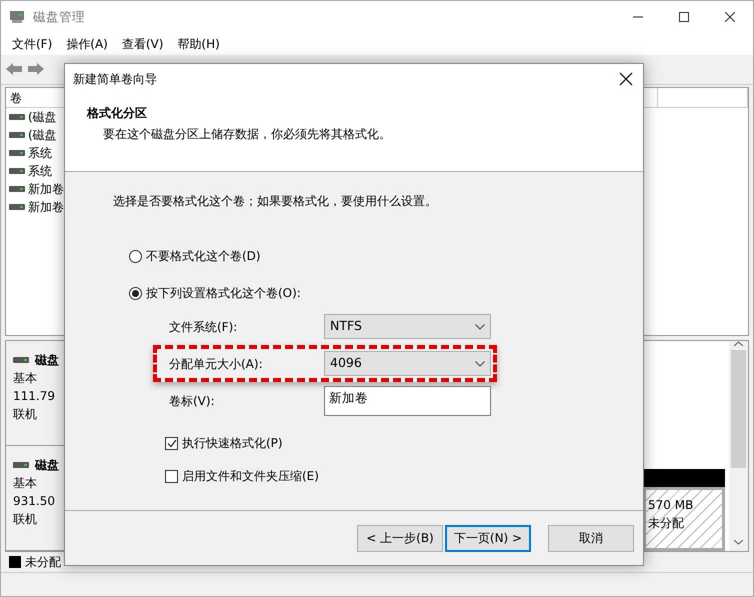  What do you see at coordinates (738, 344) in the screenshot?
I see `scroll-up-icon` at bounding box center [738, 344].